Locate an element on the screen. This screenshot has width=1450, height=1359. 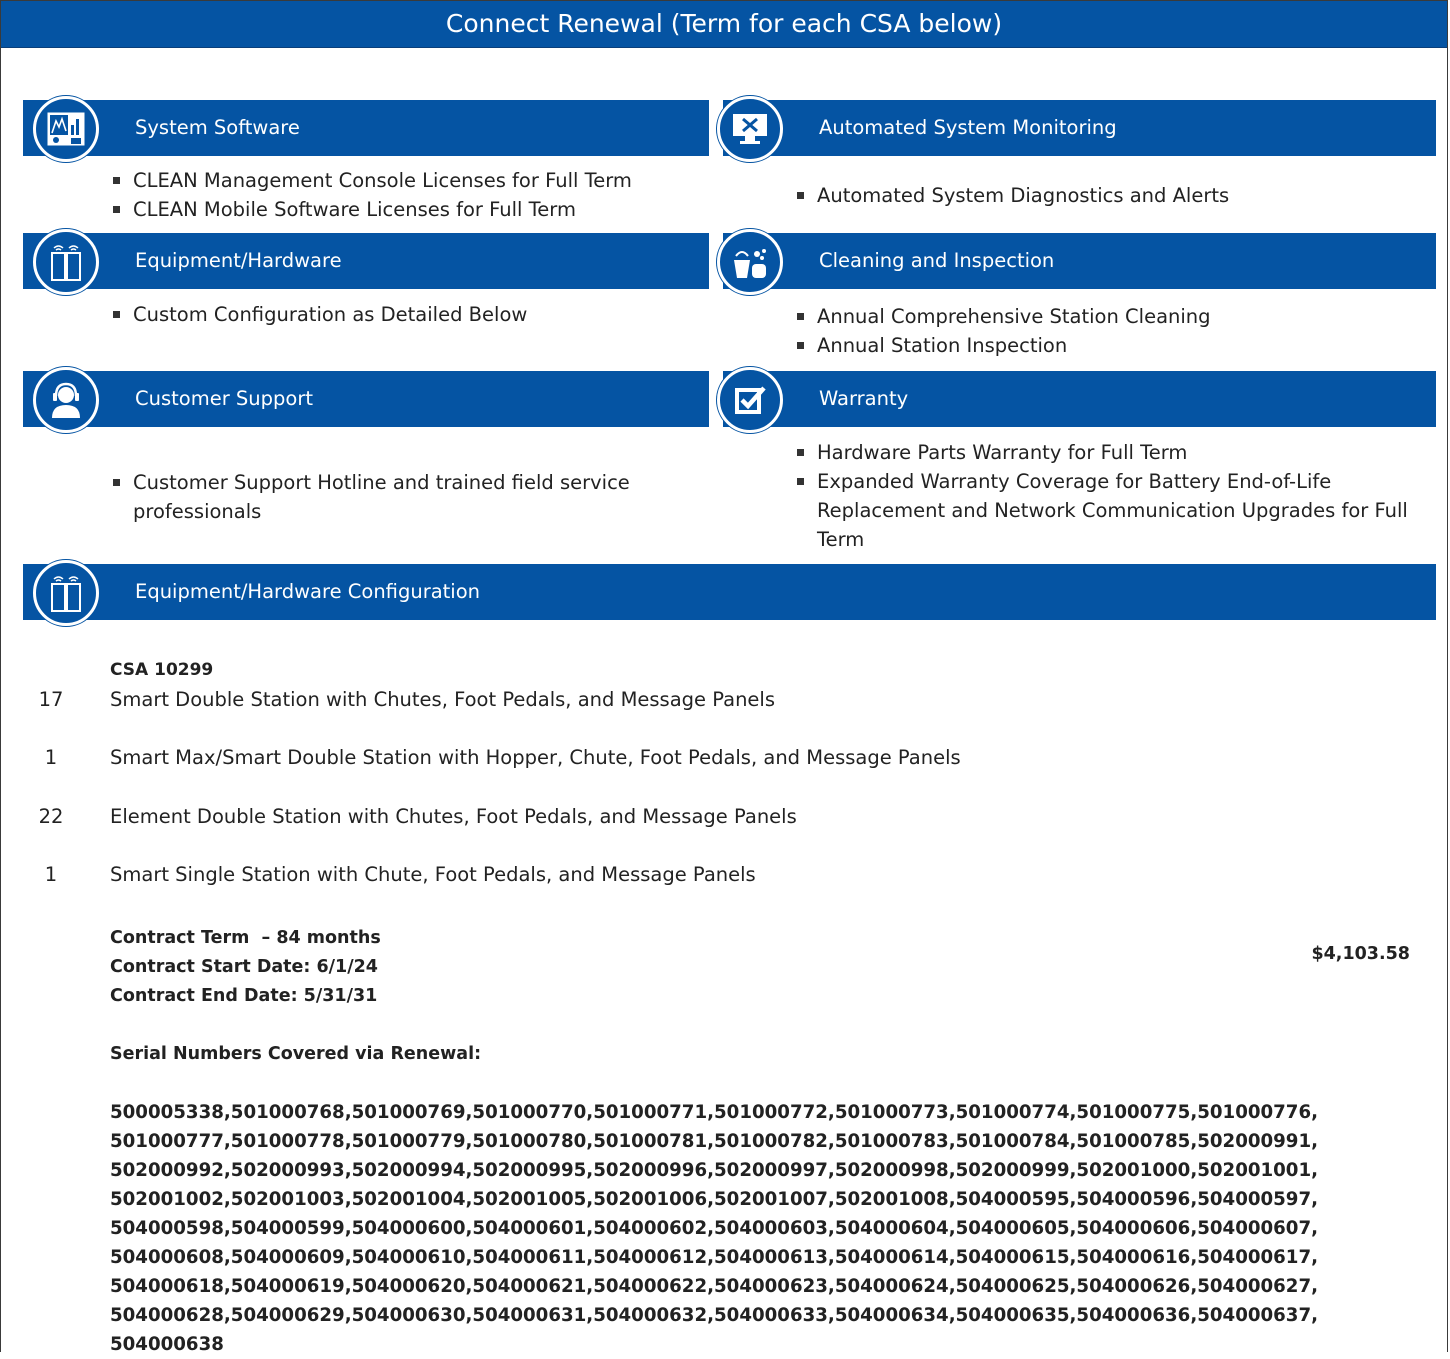
list-item: Annual Comprehensive Station Cleaning is located at coordinates (1004, 316).